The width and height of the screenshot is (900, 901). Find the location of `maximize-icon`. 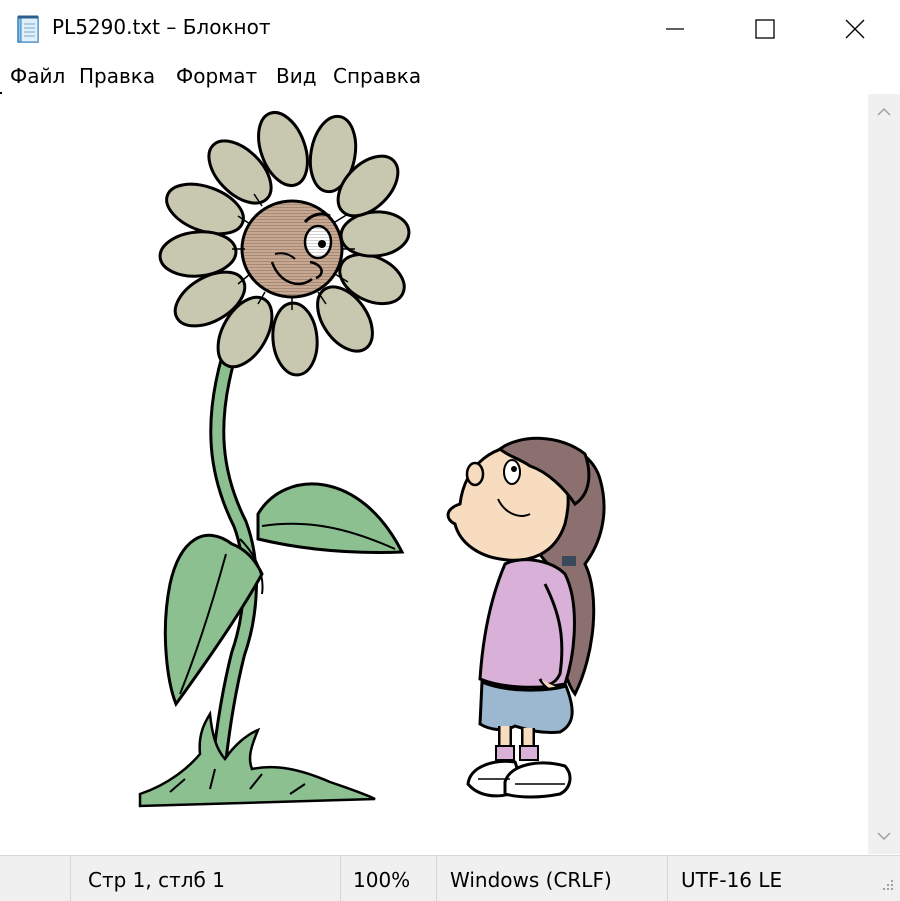

maximize-icon is located at coordinates (765, 29).